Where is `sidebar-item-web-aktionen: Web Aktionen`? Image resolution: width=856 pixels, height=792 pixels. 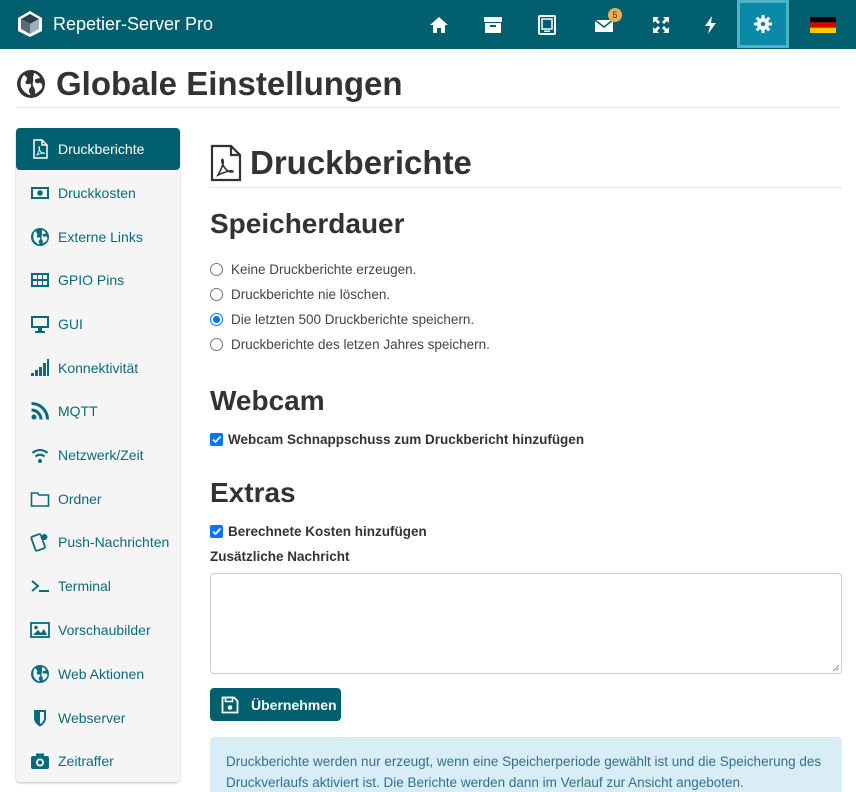 sidebar-item-web-aktionen: Web Aktionen is located at coordinates (98, 674).